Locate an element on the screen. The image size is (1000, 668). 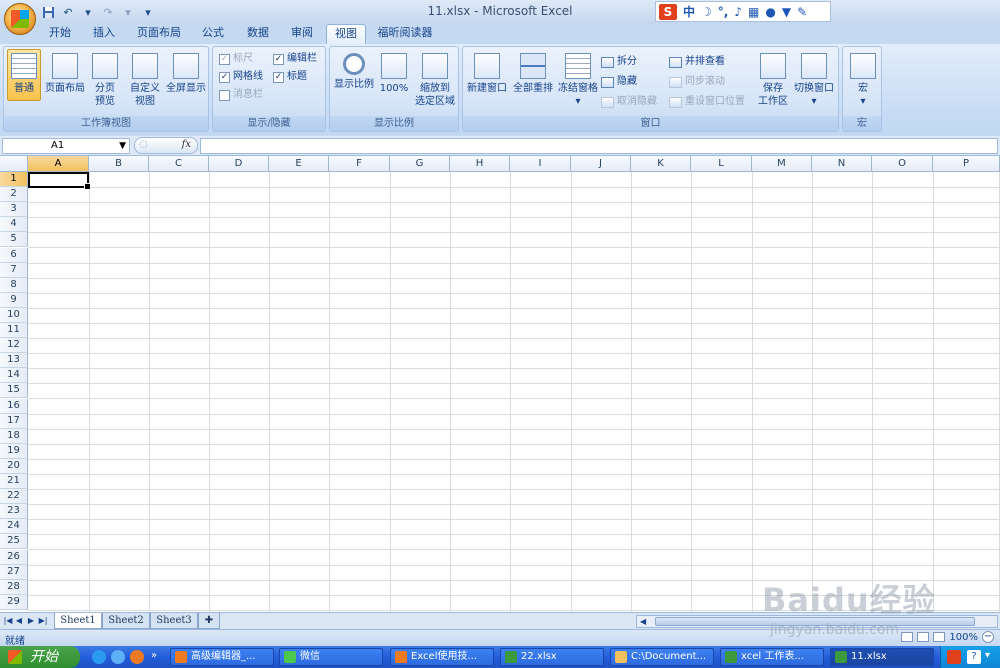
active-cell-a1 is located at coordinates (59, 181).